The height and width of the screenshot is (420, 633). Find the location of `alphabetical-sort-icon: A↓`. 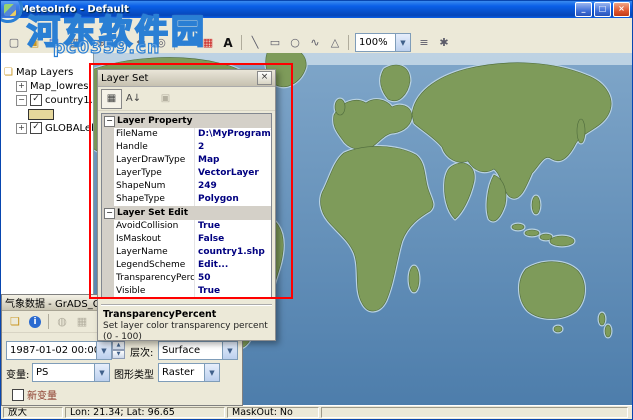

alphabetical-sort-icon: A↓ is located at coordinates (133, 99).